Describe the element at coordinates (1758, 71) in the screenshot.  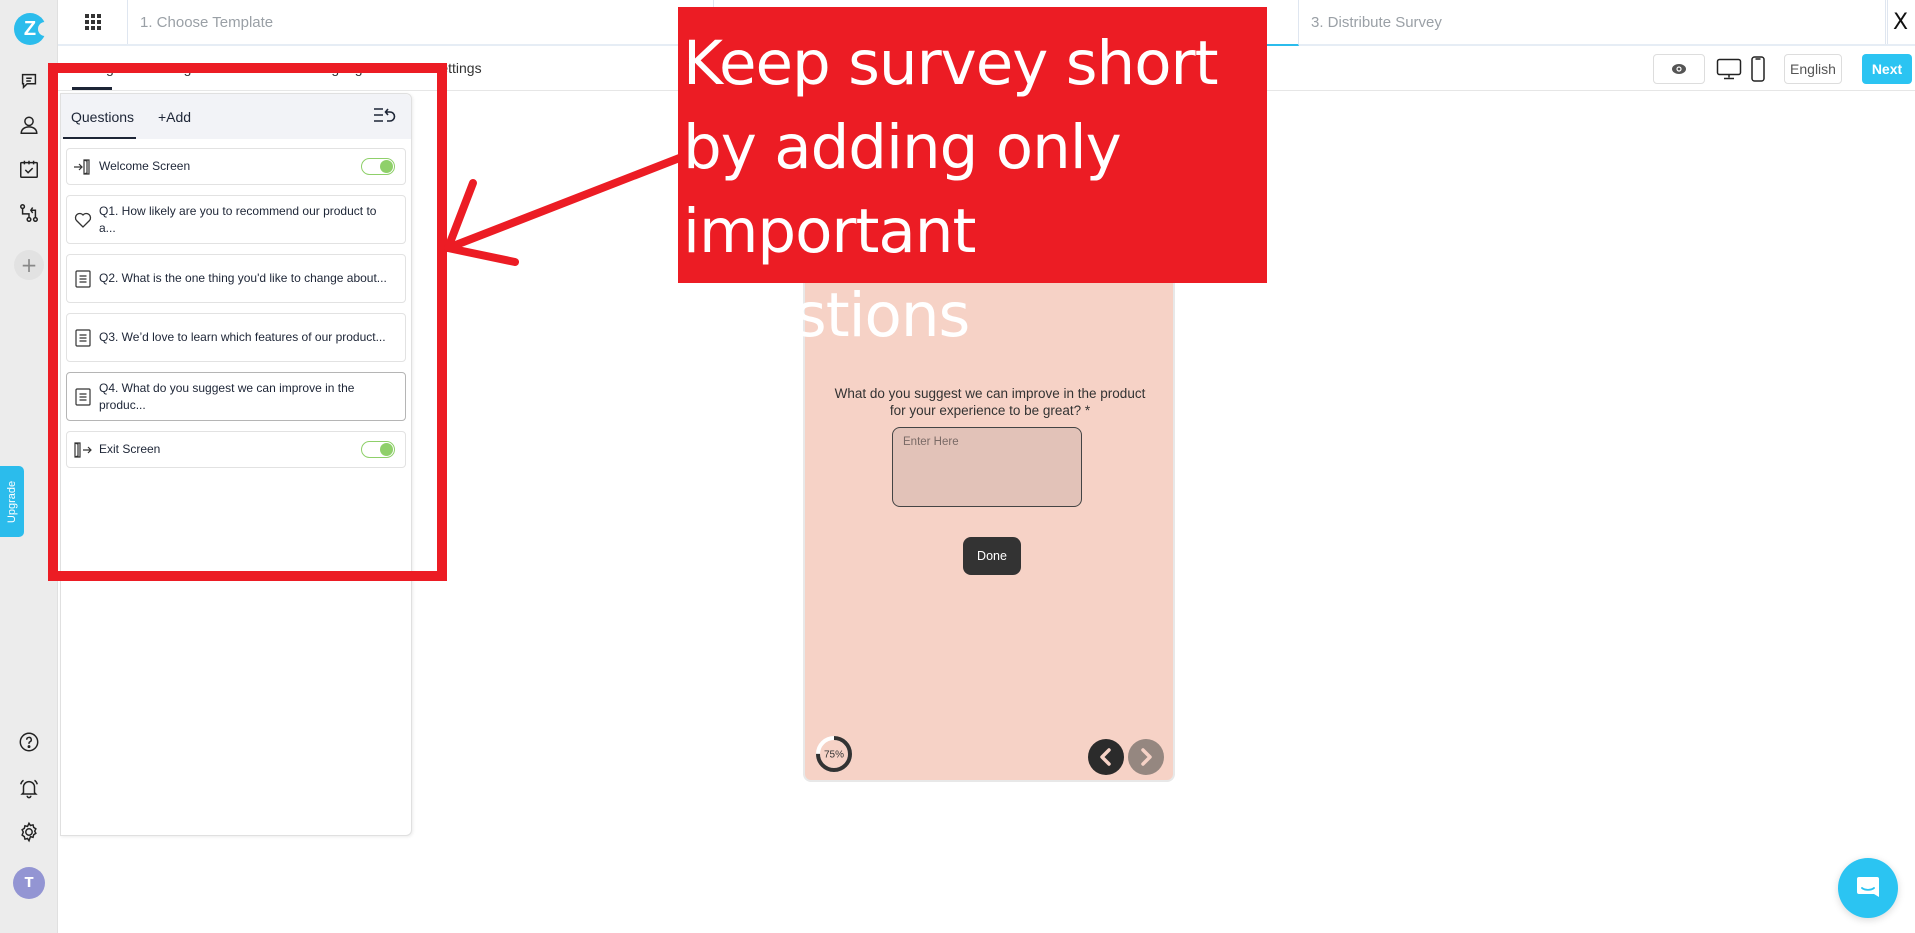
I see `mobile-view-icon` at that location.